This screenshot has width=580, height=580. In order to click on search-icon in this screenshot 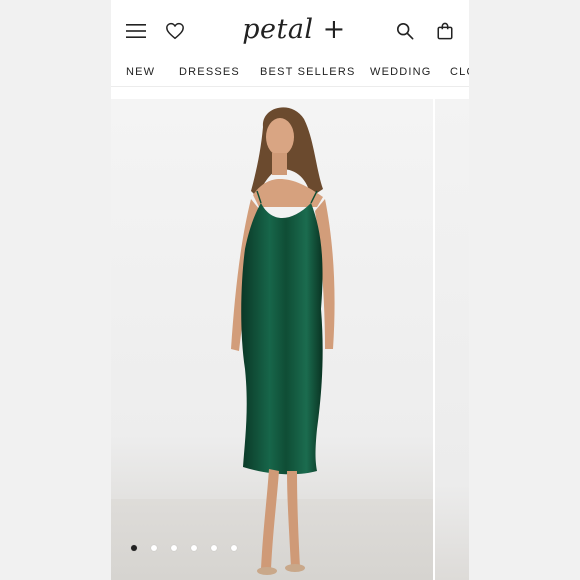, I will do `click(405, 31)`.